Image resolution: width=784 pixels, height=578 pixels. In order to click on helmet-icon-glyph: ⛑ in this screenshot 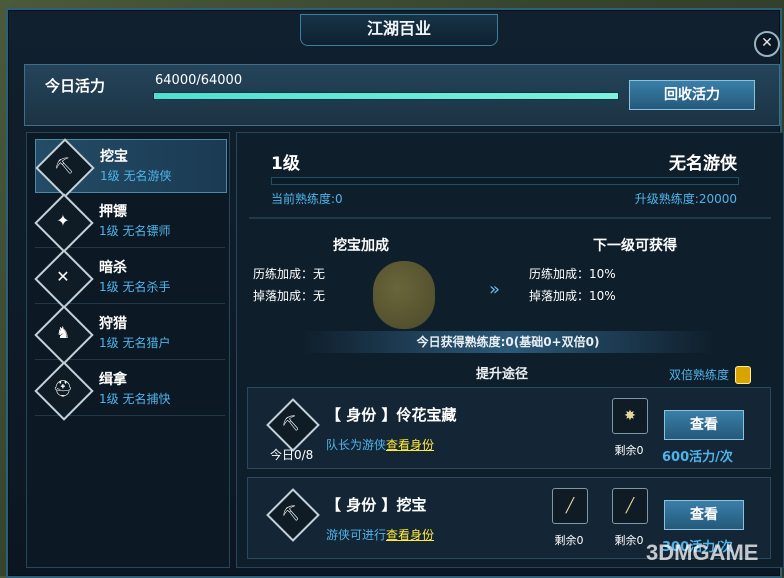, I will do `click(63, 388)`.